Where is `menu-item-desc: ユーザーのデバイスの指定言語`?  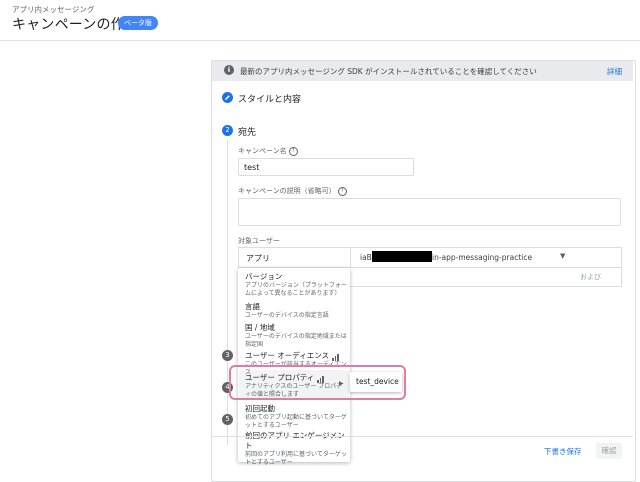 menu-item-desc: ユーザーのデバイスの指定言語 is located at coordinates (287, 315).